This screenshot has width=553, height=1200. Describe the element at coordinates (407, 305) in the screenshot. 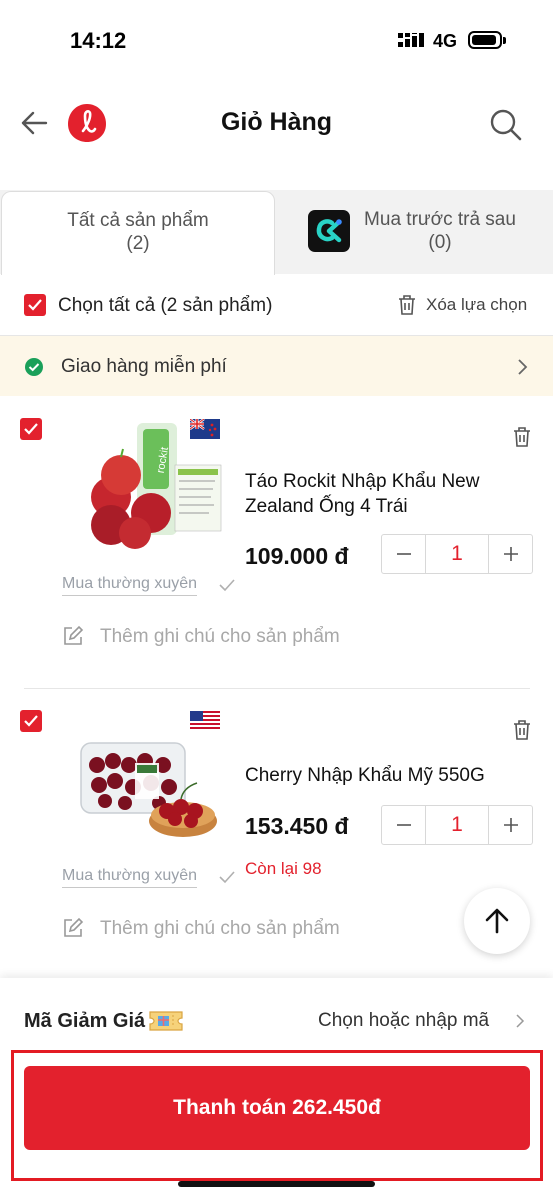

I see `trash-icon` at that location.